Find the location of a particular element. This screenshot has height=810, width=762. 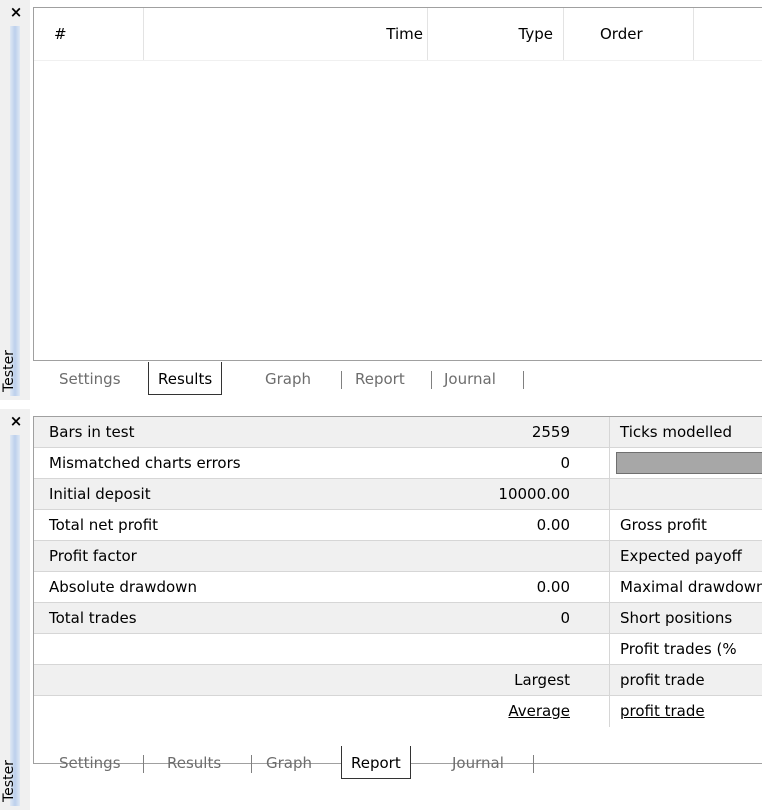

report-row: Total net profit 0.00 Gross profit is located at coordinates (398, 525).